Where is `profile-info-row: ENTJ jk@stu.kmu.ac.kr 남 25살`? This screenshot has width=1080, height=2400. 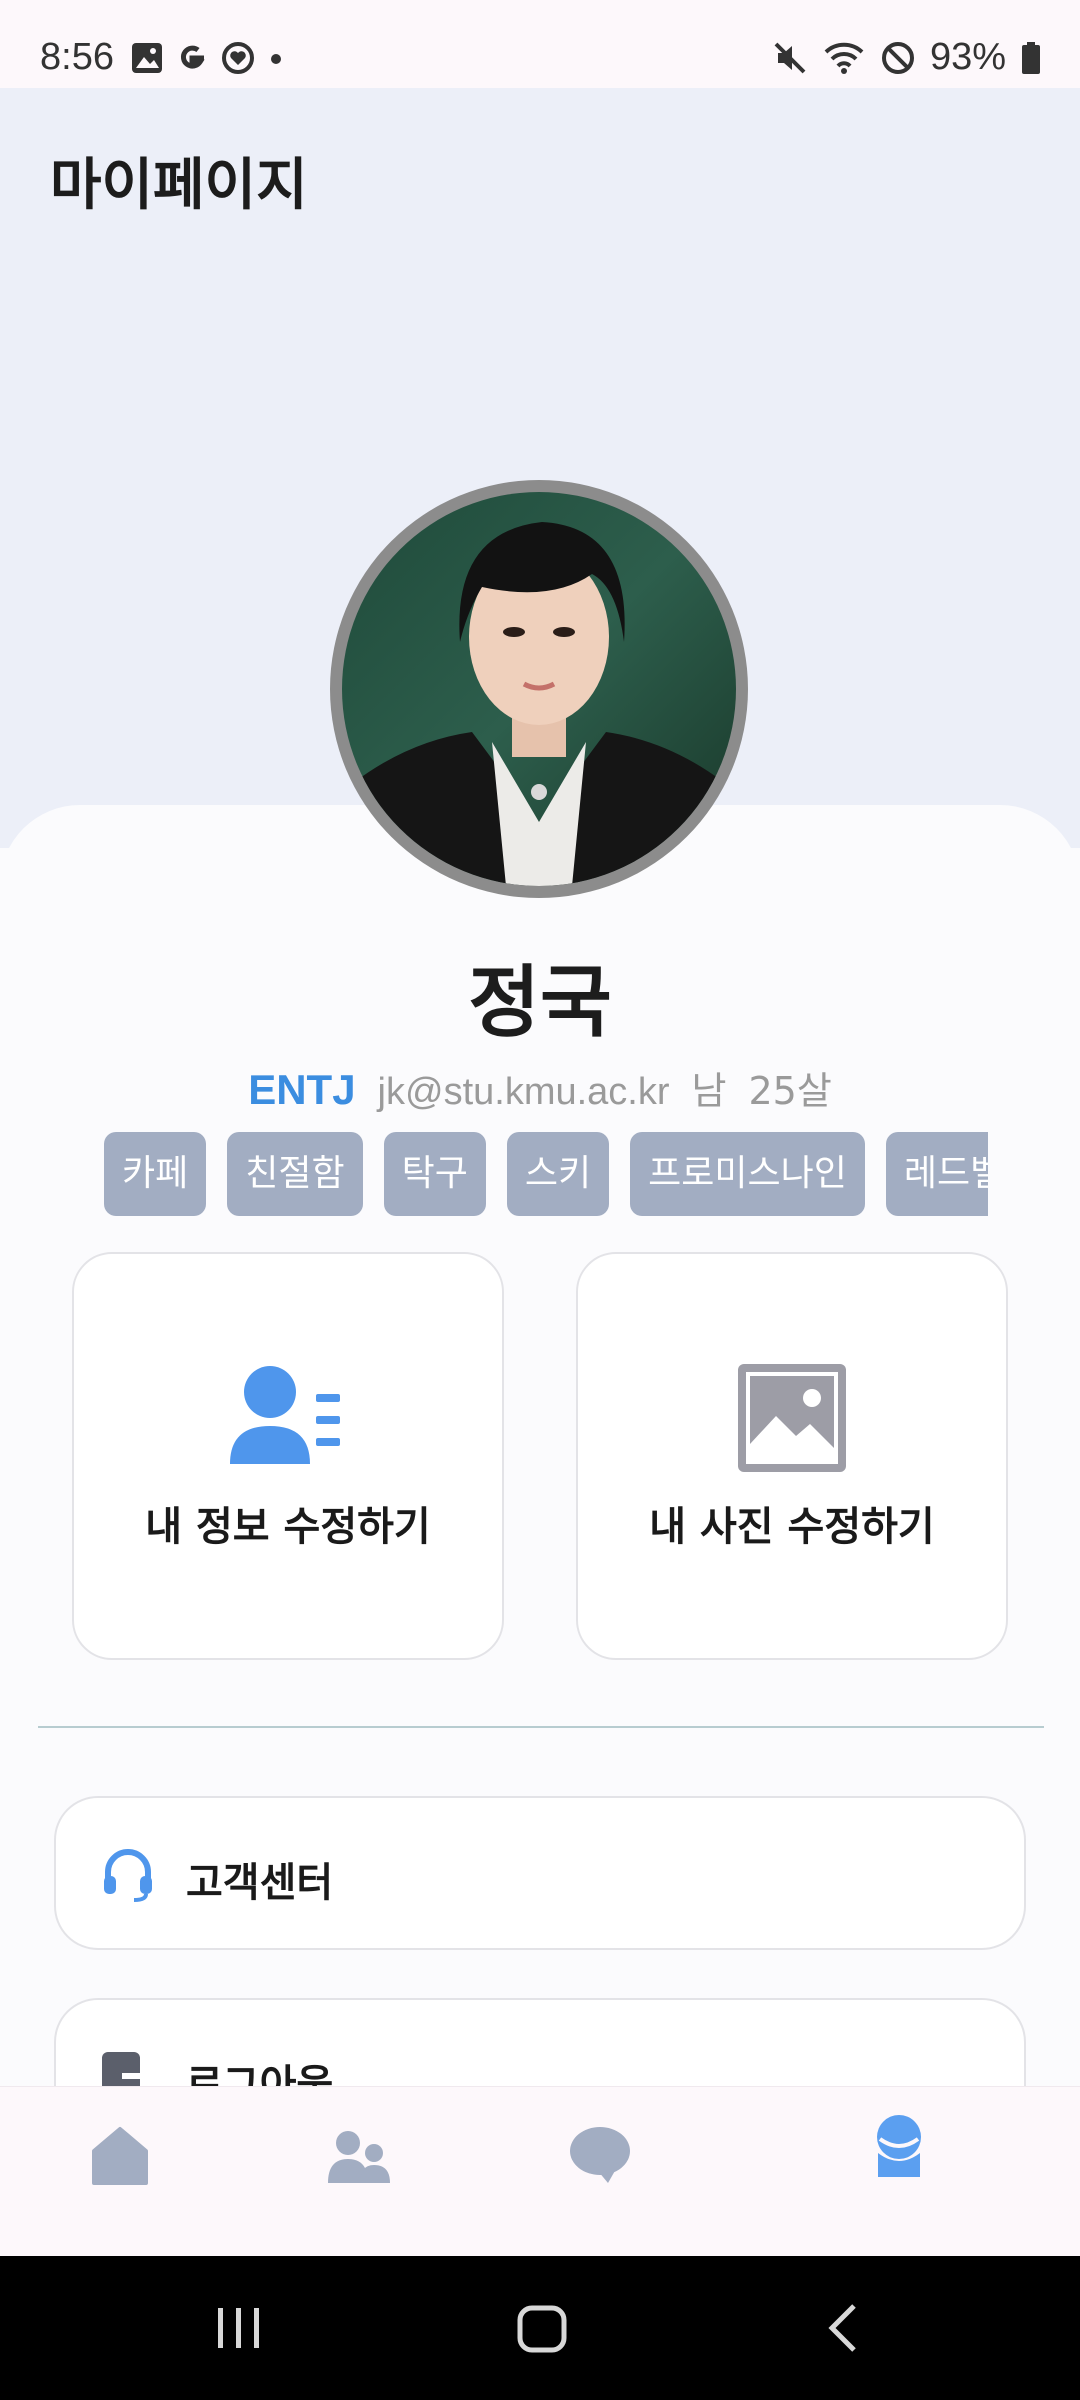
profile-info-row: ENTJ jk@stu.kmu.ac.kr 남 25살 is located at coordinates (540, 1087).